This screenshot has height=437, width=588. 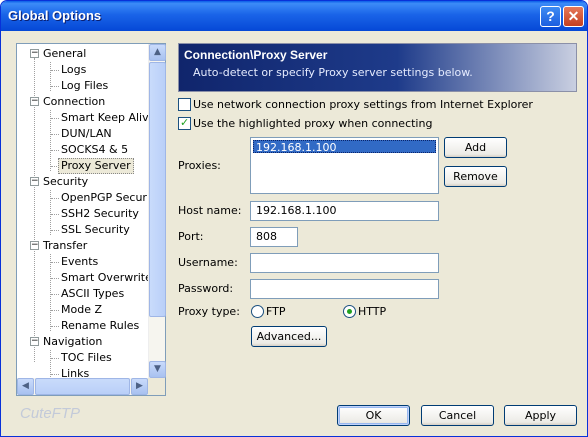 I want to click on proxies-label: Proxies:, so click(x=199, y=165).